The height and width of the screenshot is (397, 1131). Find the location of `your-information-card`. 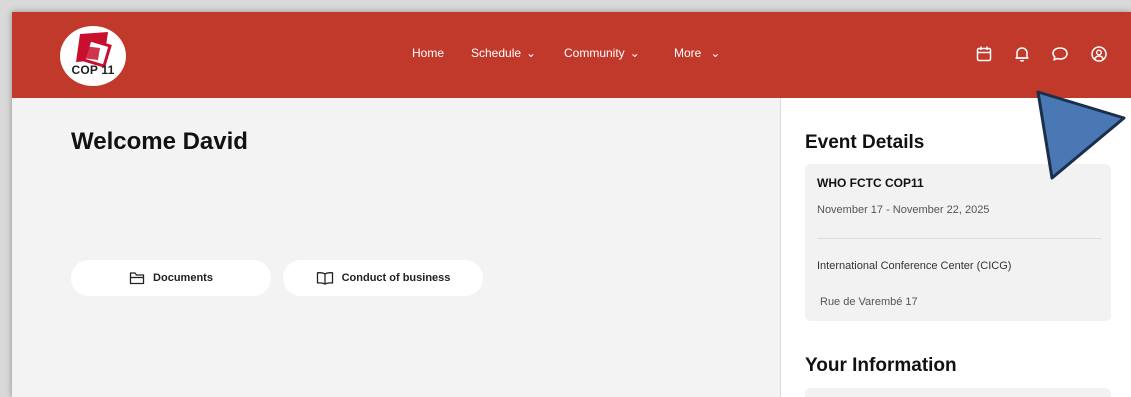

your-information-card is located at coordinates (958, 392).